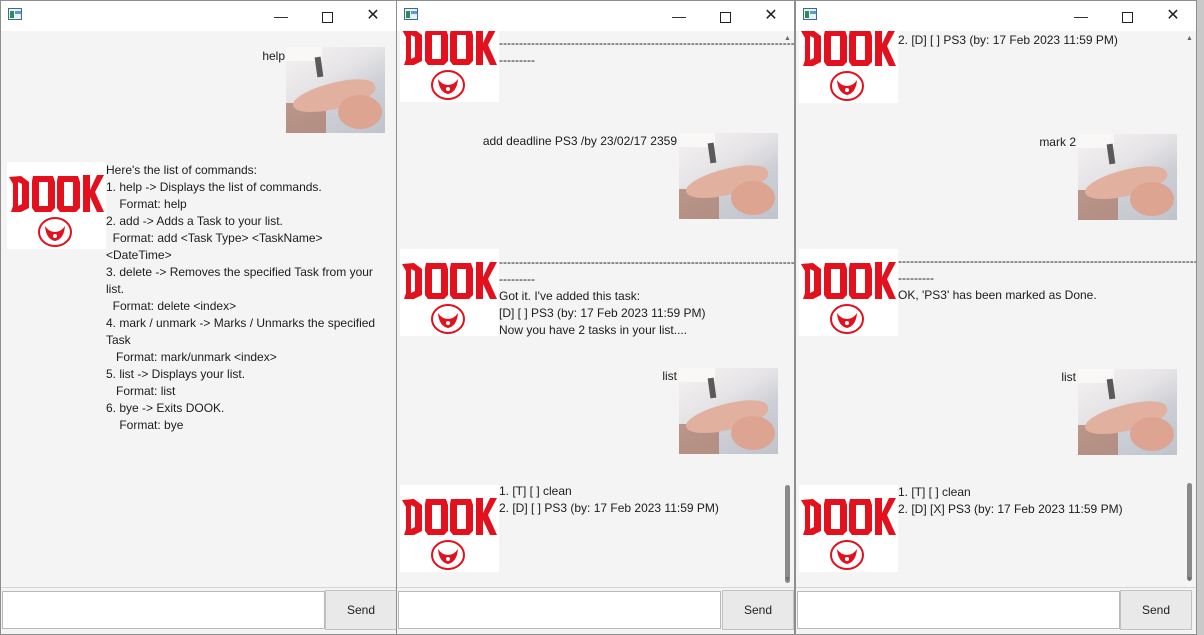 This screenshot has width=1204, height=635. What do you see at coordinates (1057, 142) in the screenshot?
I see `user-message-text: mark 2` at bounding box center [1057, 142].